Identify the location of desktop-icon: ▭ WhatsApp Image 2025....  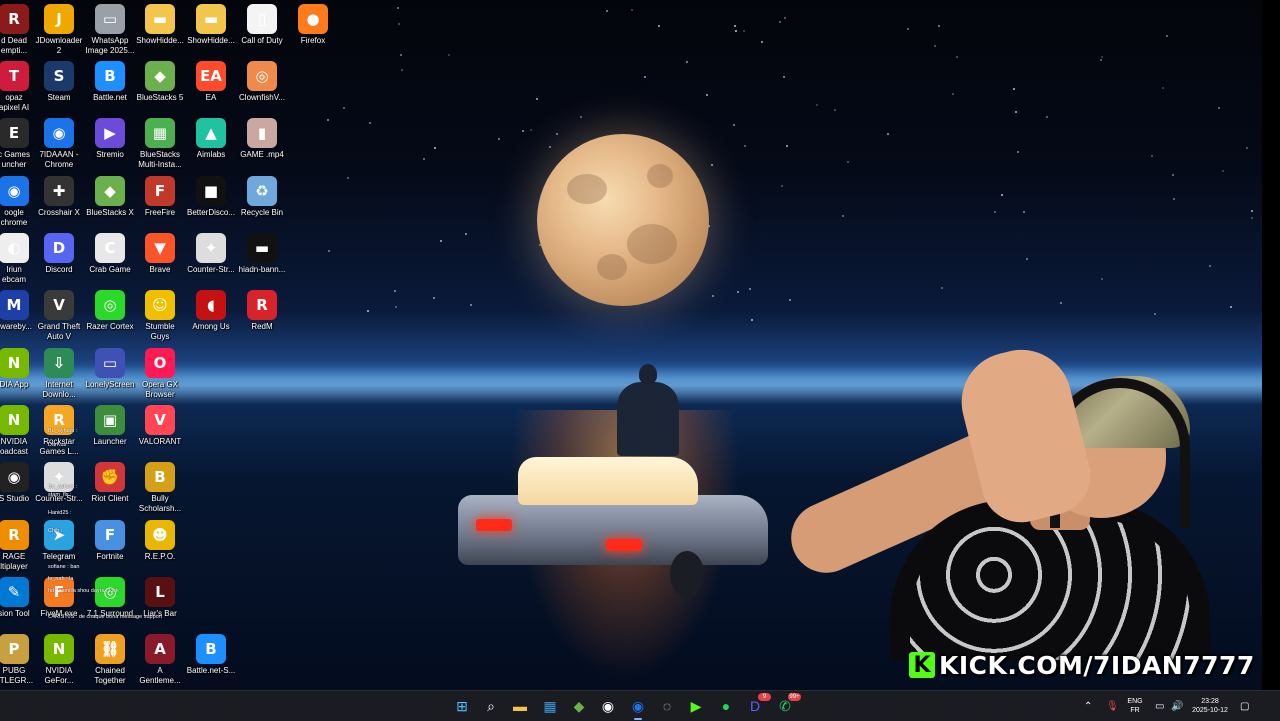
(110, 30).